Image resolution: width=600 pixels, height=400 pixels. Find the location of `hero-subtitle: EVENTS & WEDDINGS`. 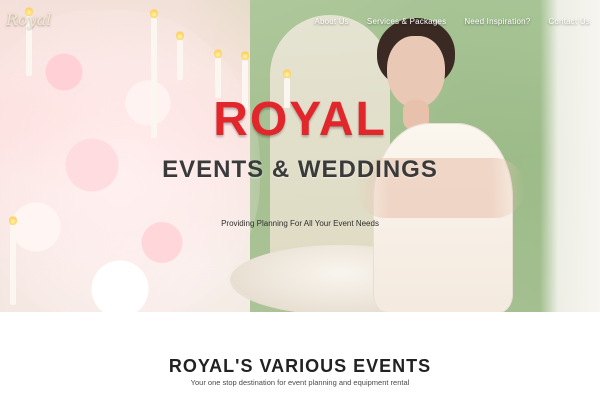

hero-subtitle: EVENTS & WEDDINGS is located at coordinates (300, 169).